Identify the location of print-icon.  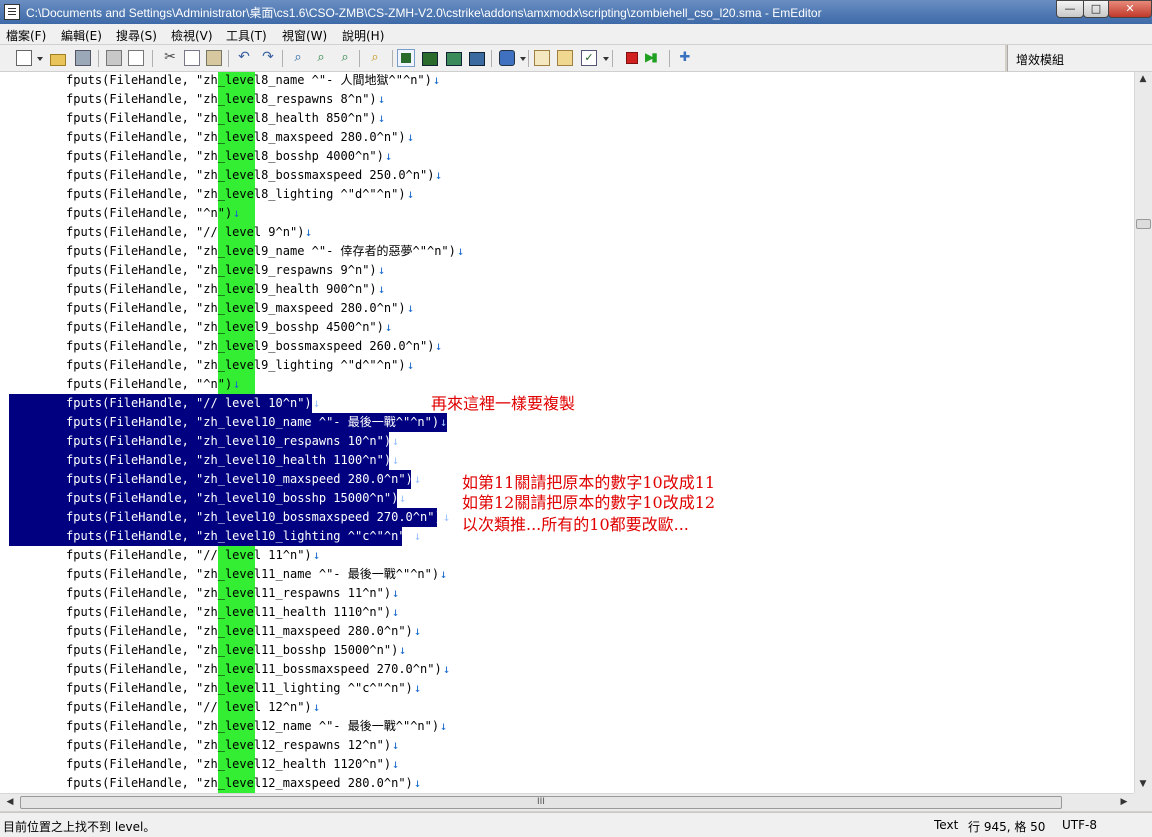
(114, 58).